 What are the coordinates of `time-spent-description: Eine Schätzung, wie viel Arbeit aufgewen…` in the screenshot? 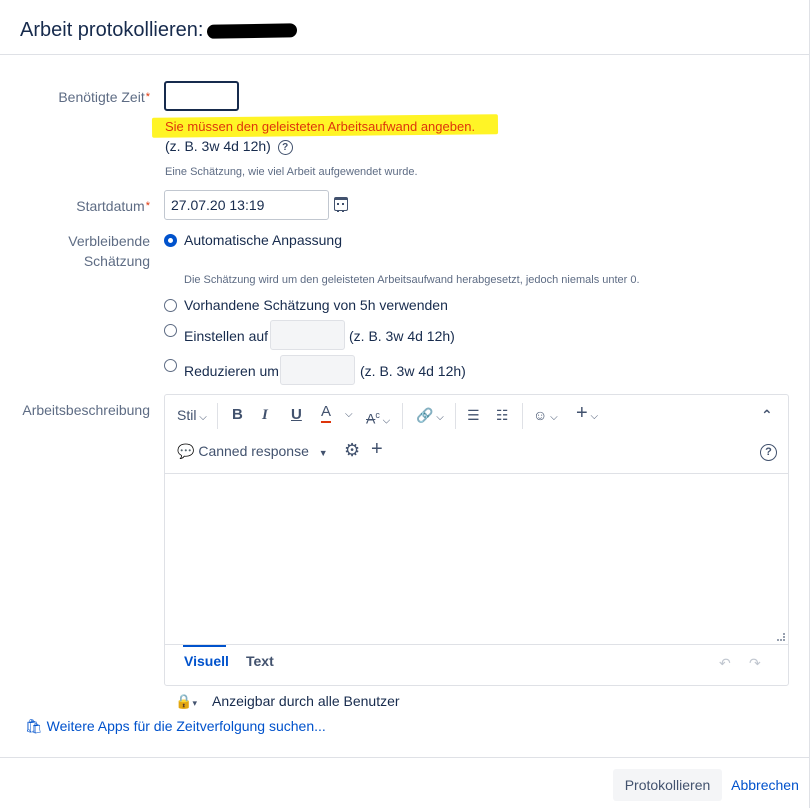 It's located at (291, 172).